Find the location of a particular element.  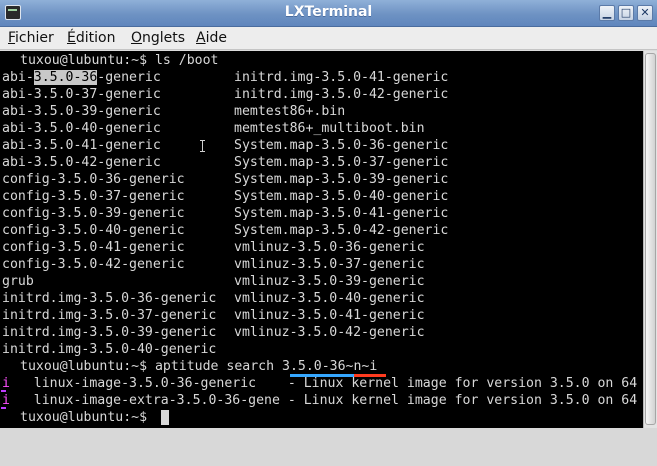

ls-entry: config-3.5.0-40-generic is located at coordinates (93, 230).